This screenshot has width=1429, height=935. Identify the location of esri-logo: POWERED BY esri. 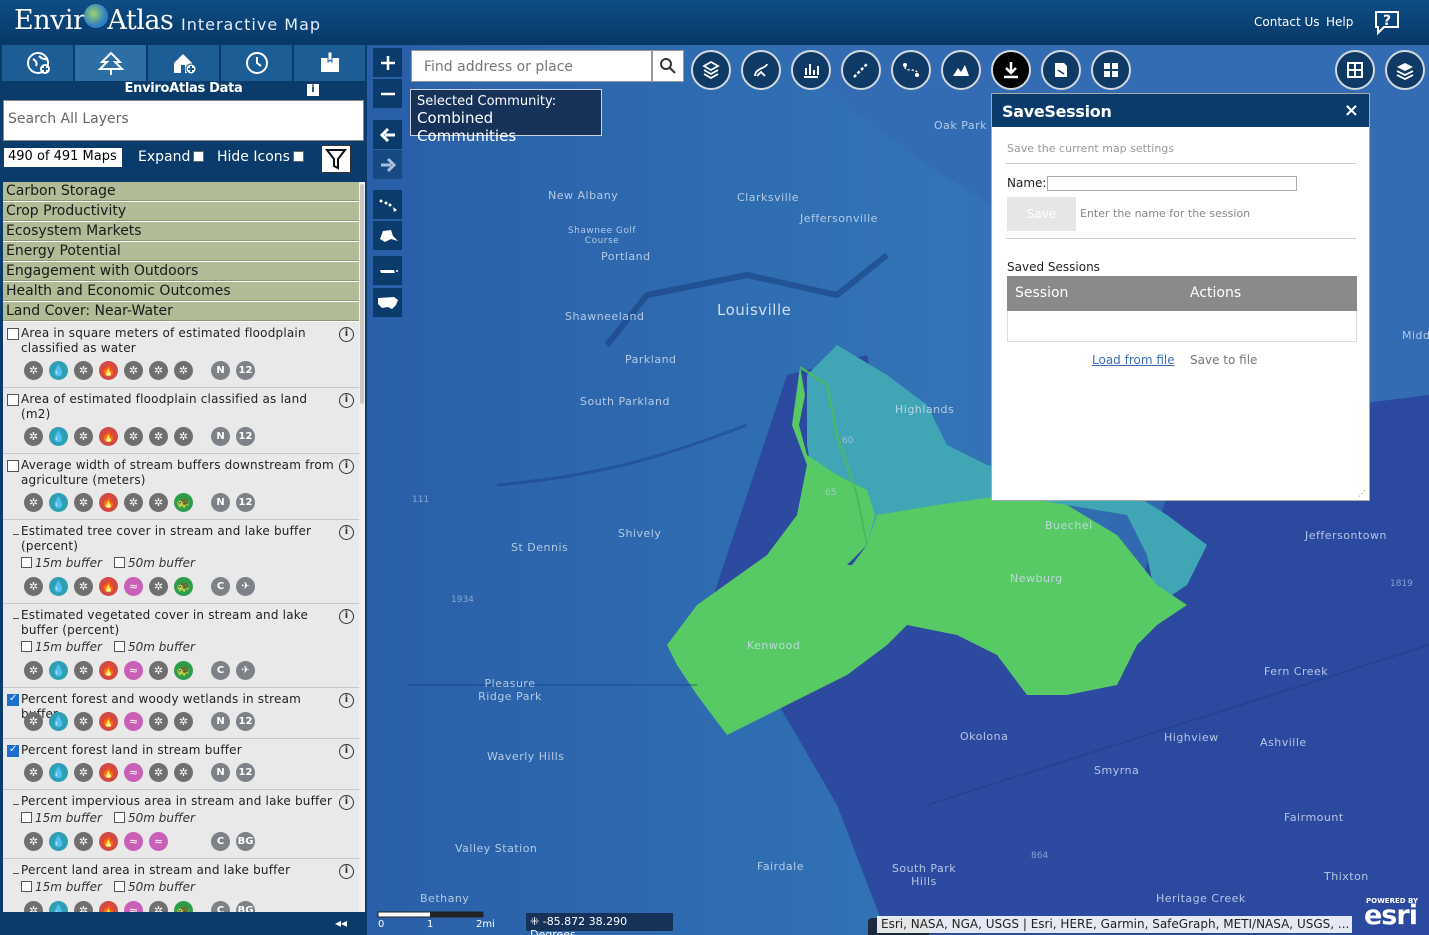
(1393, 913).